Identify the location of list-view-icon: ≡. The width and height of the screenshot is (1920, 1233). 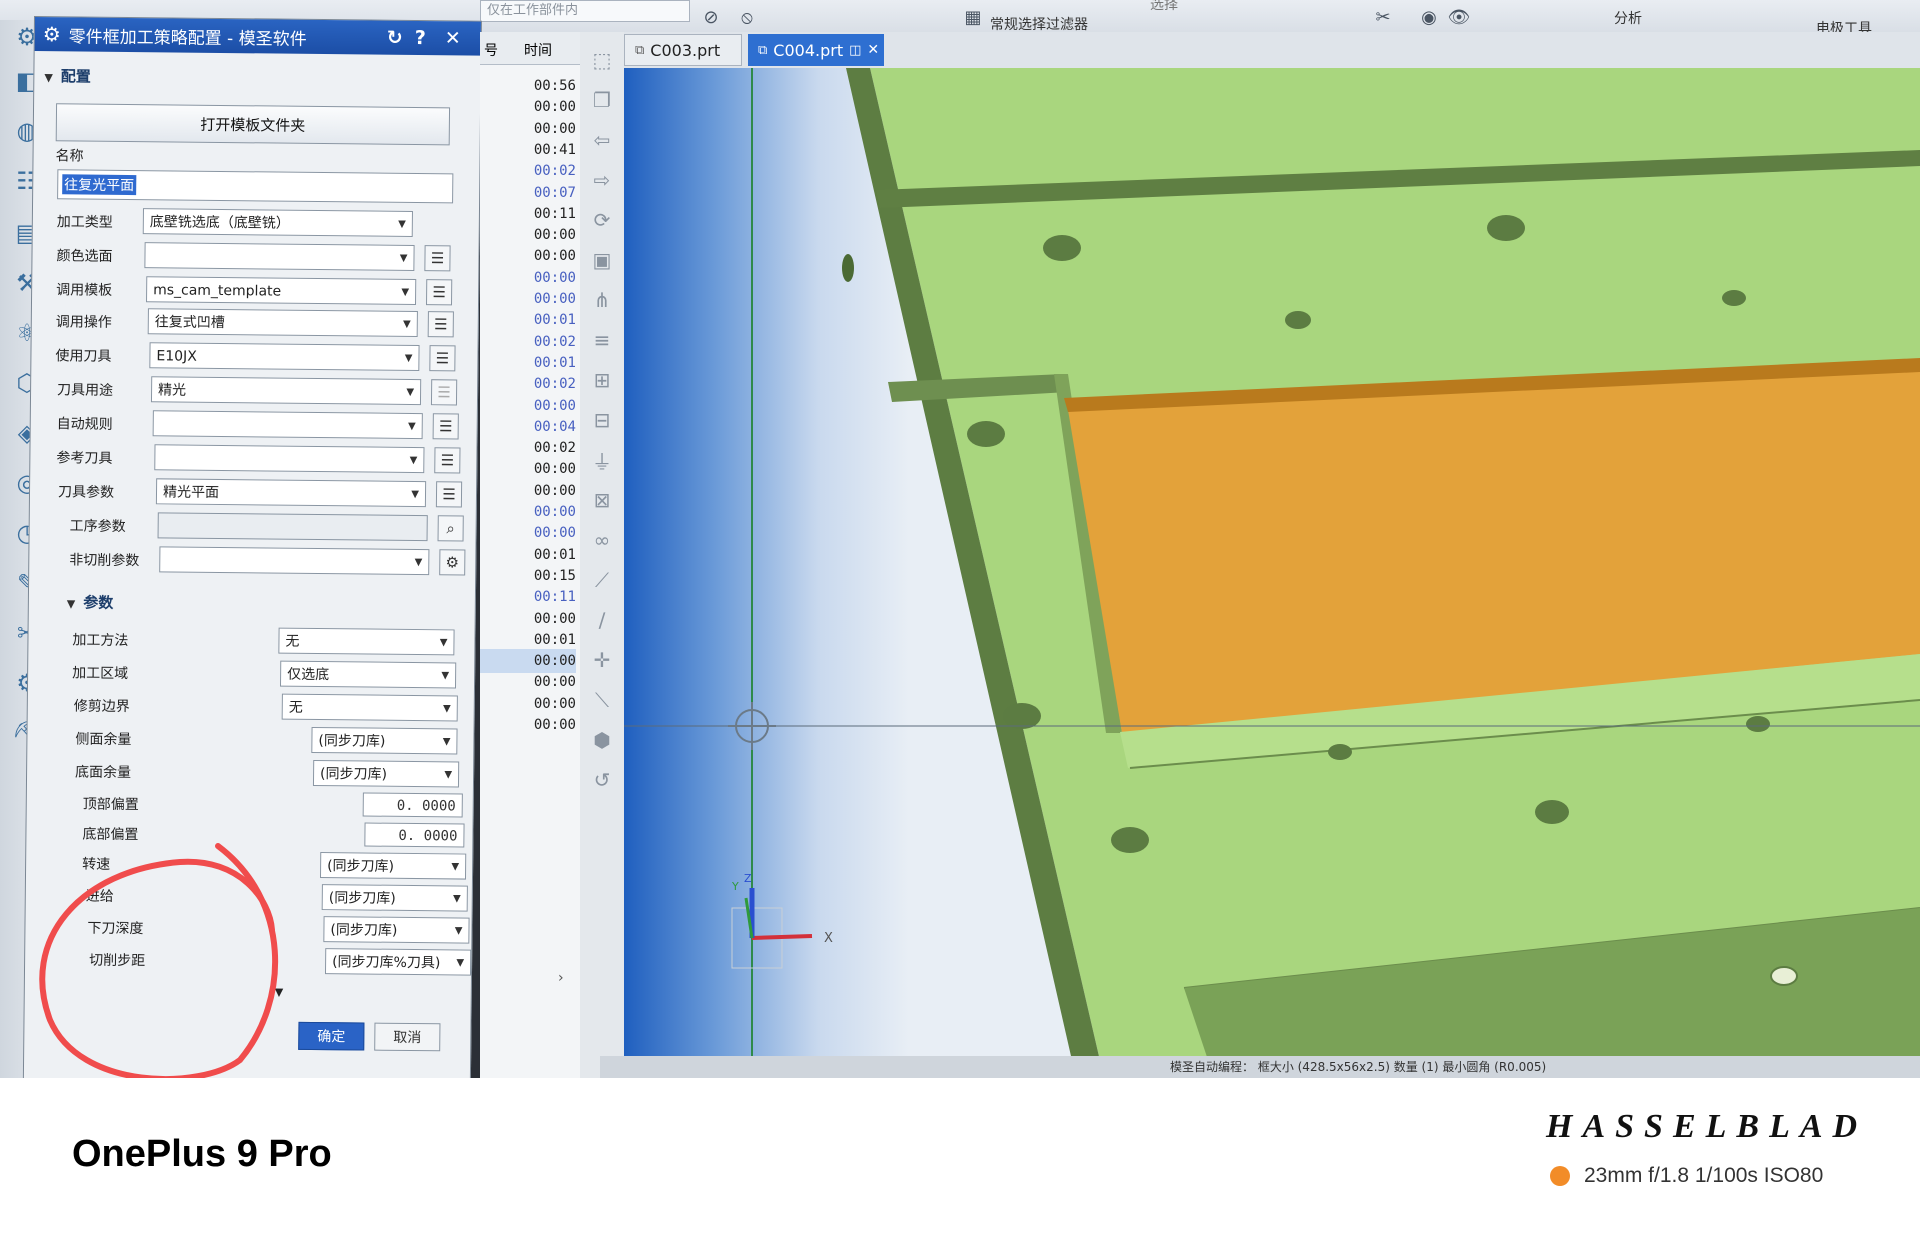
(602, 340).